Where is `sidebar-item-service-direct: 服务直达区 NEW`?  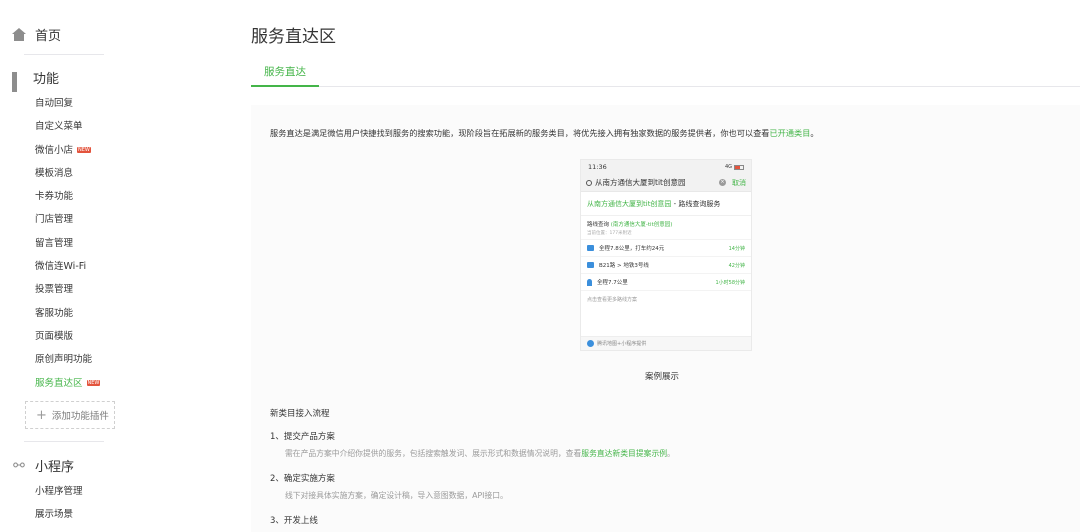 sidebar-item-service-direct: 服务直达区 NEW is located at coordinates (68, 383).